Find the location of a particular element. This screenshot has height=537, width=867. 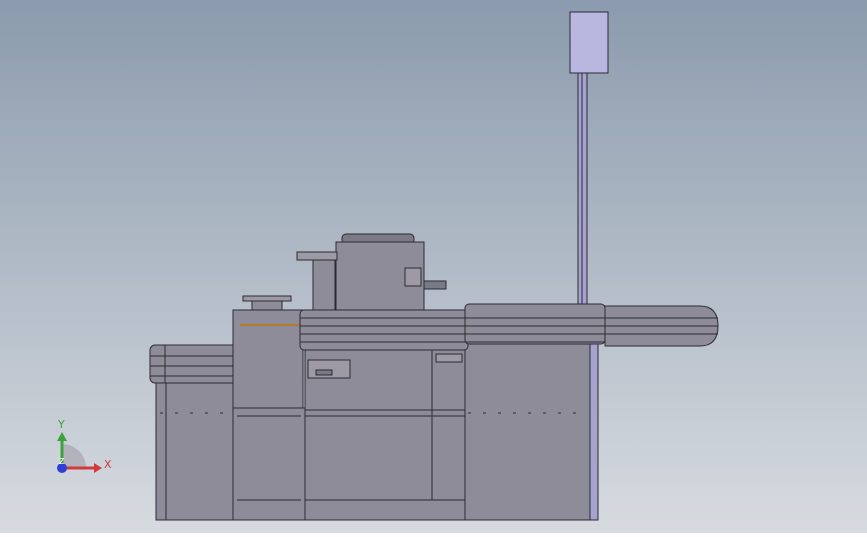

conveyor-section-left is located at coordinates (384, 330).